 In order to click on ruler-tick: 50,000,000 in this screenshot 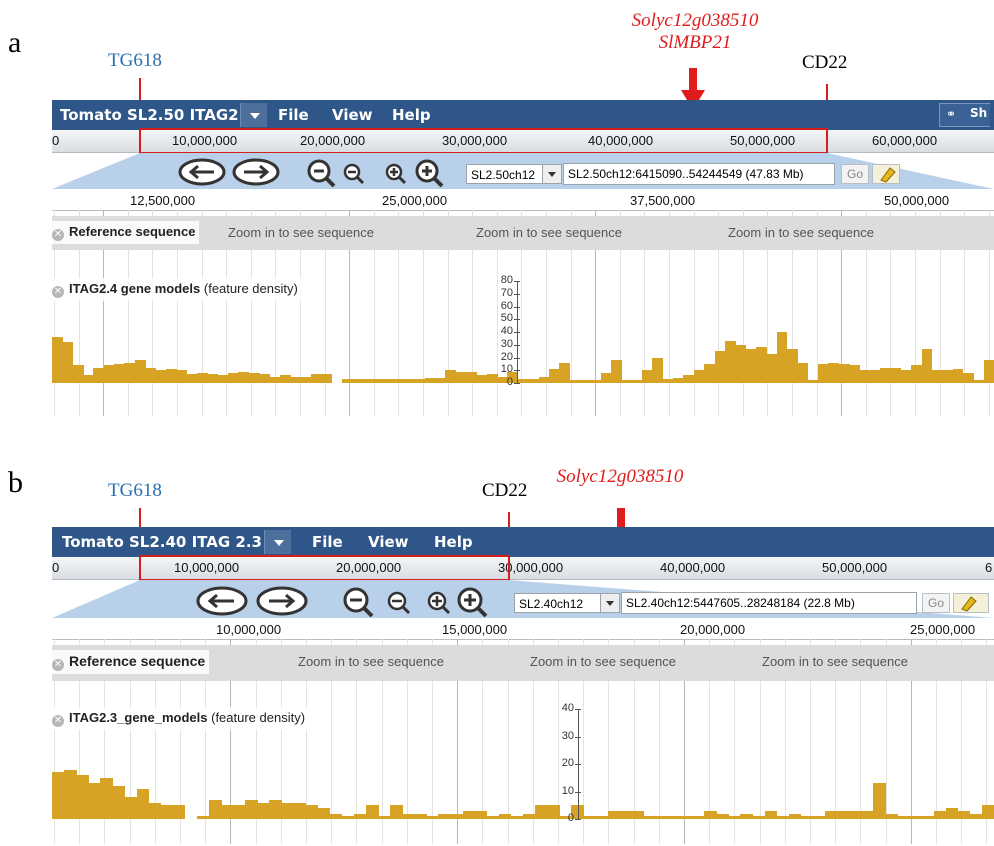, I will do `click(855, 567)`.